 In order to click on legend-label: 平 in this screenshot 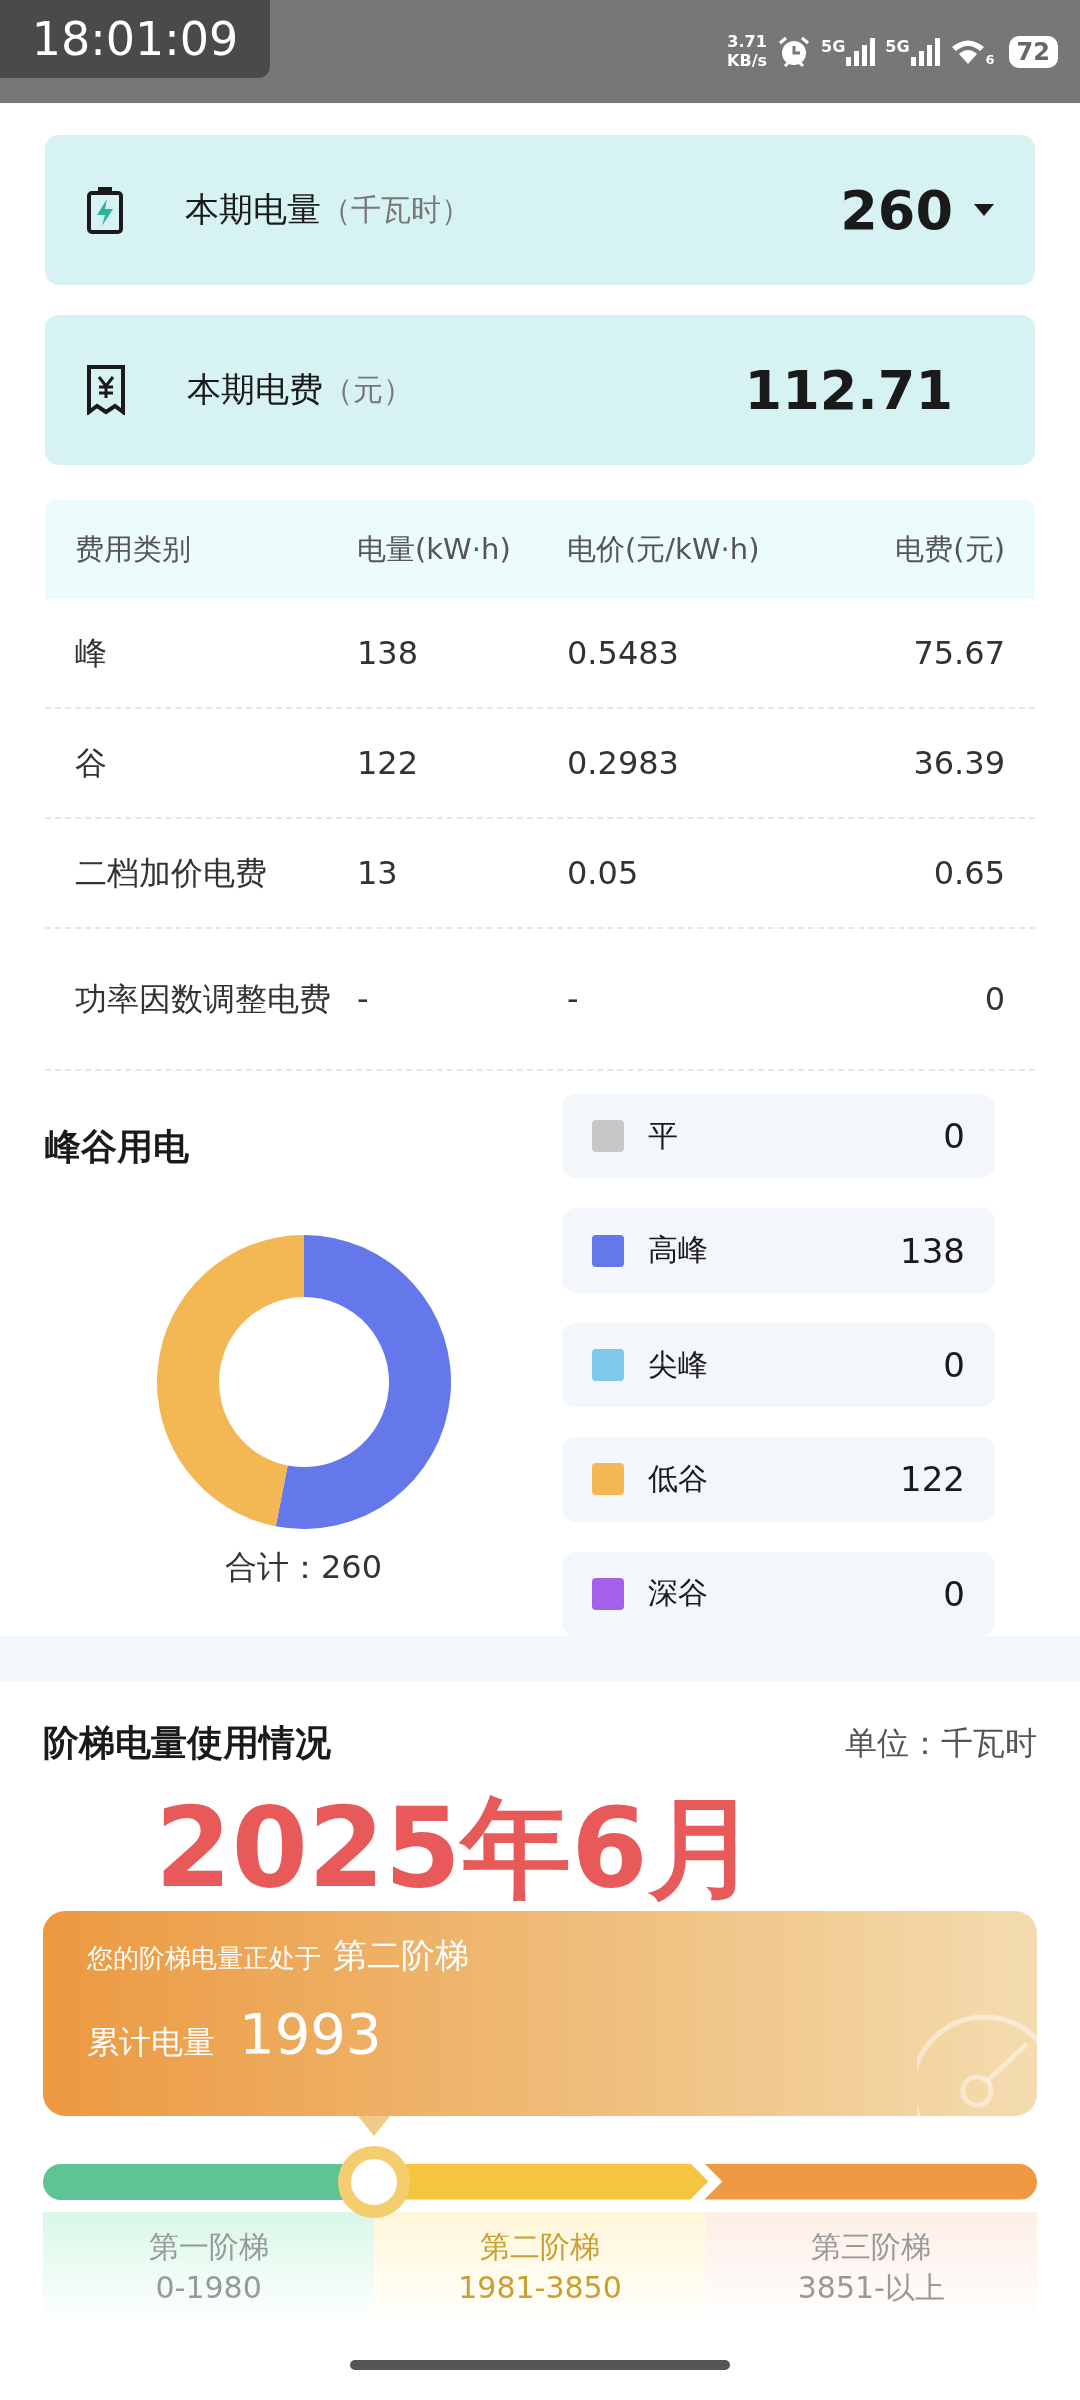, I will do `click(663, 1135)`.